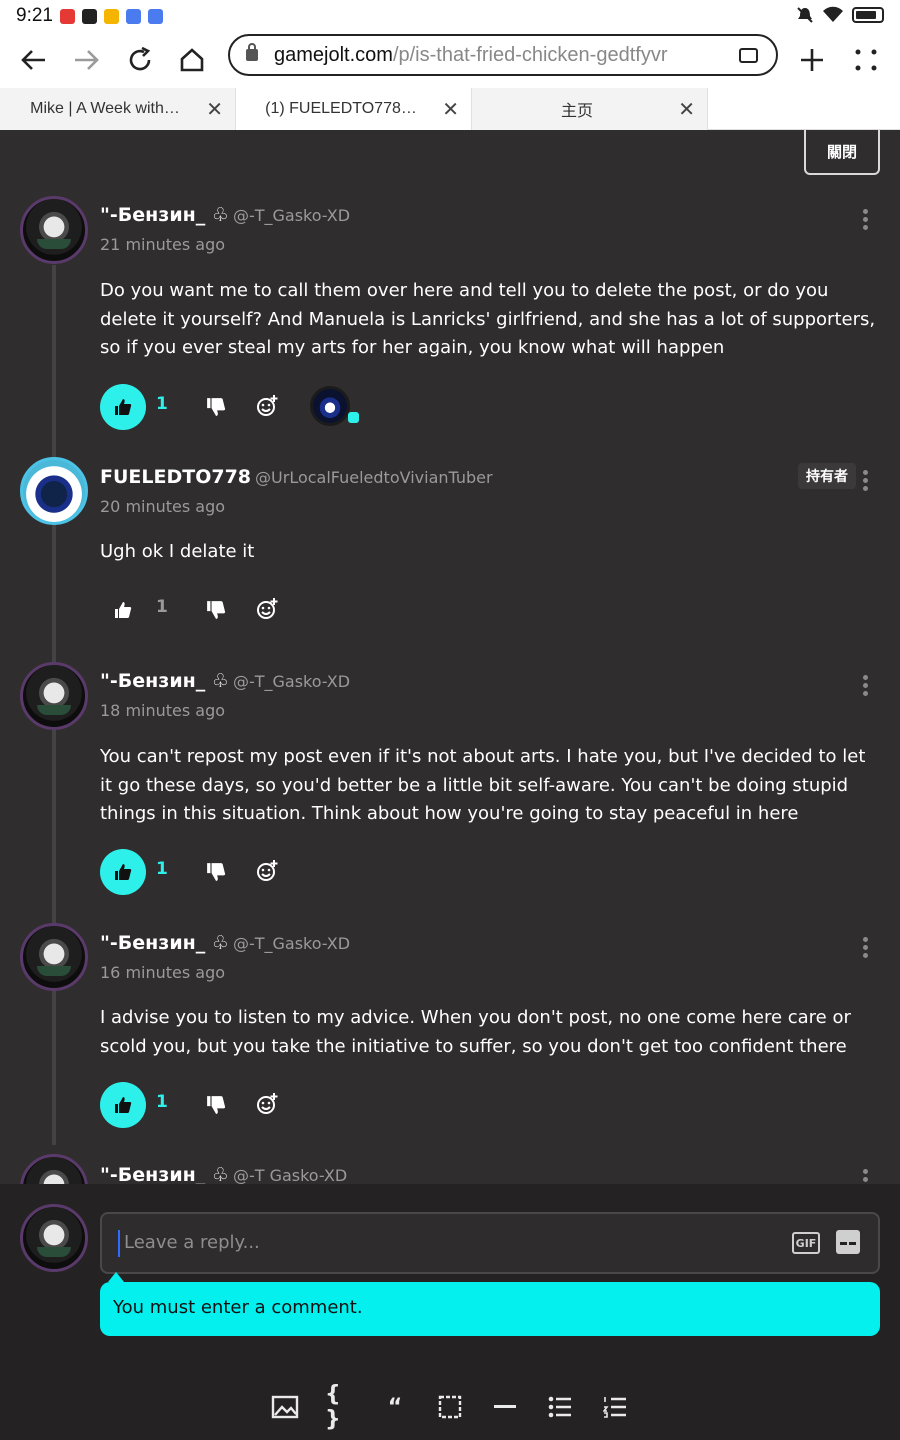 The width and height of the screenshot is (900, 1440). Describe the element at coordinates (192, 60) in the screenshot. I see `home-icon` at that location.